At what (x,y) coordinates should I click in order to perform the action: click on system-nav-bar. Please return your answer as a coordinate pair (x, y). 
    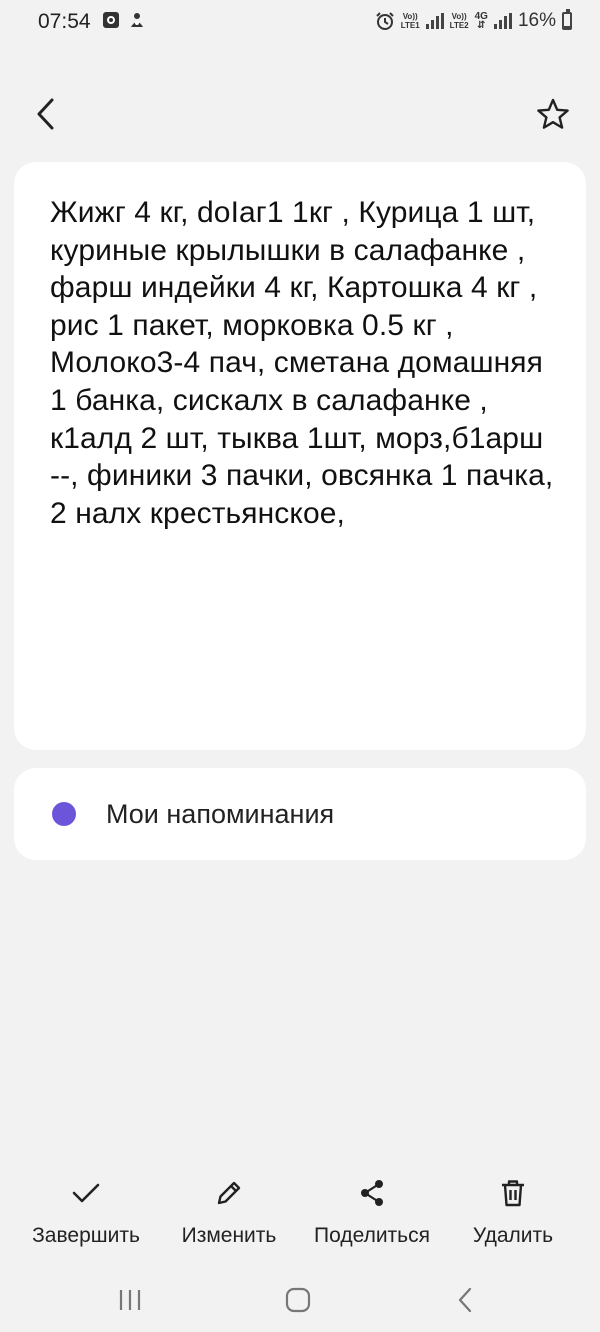
    Looking at the image, I should click on (300, 1301).